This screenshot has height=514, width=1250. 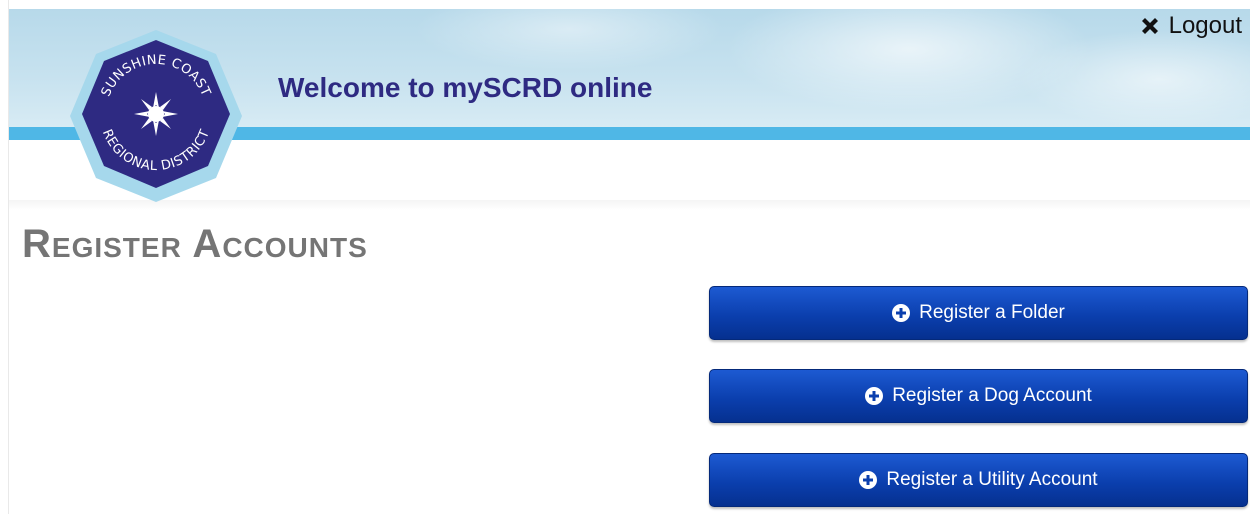 What do you see at coordinates (992, 479) in the screenshot?
I see `register-utility-account-label: Register a Utility Account` at bounding box center [992, 479].